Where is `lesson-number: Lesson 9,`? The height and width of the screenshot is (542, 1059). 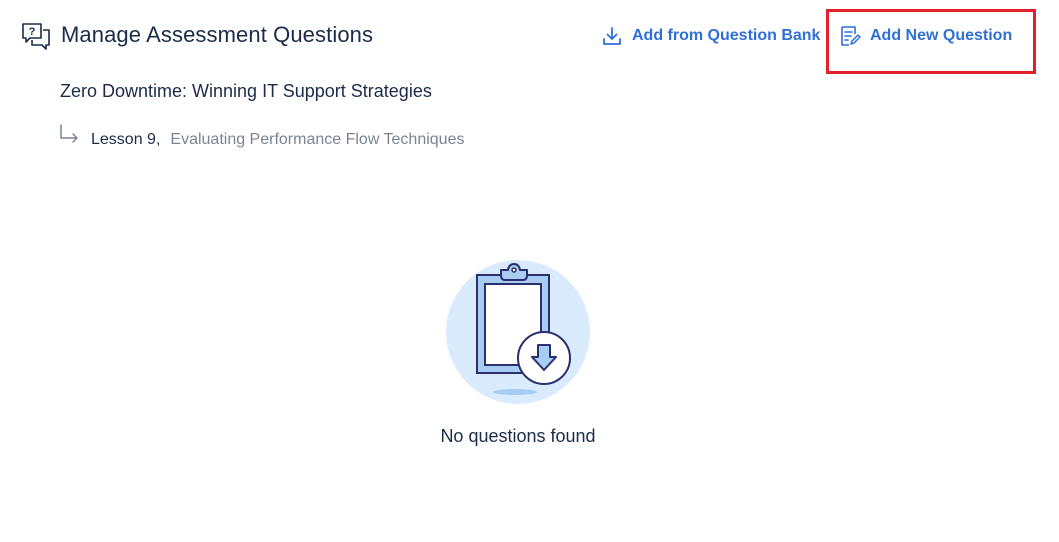
lesson-number: Lesson 9, is located at coordinates (126, 139).